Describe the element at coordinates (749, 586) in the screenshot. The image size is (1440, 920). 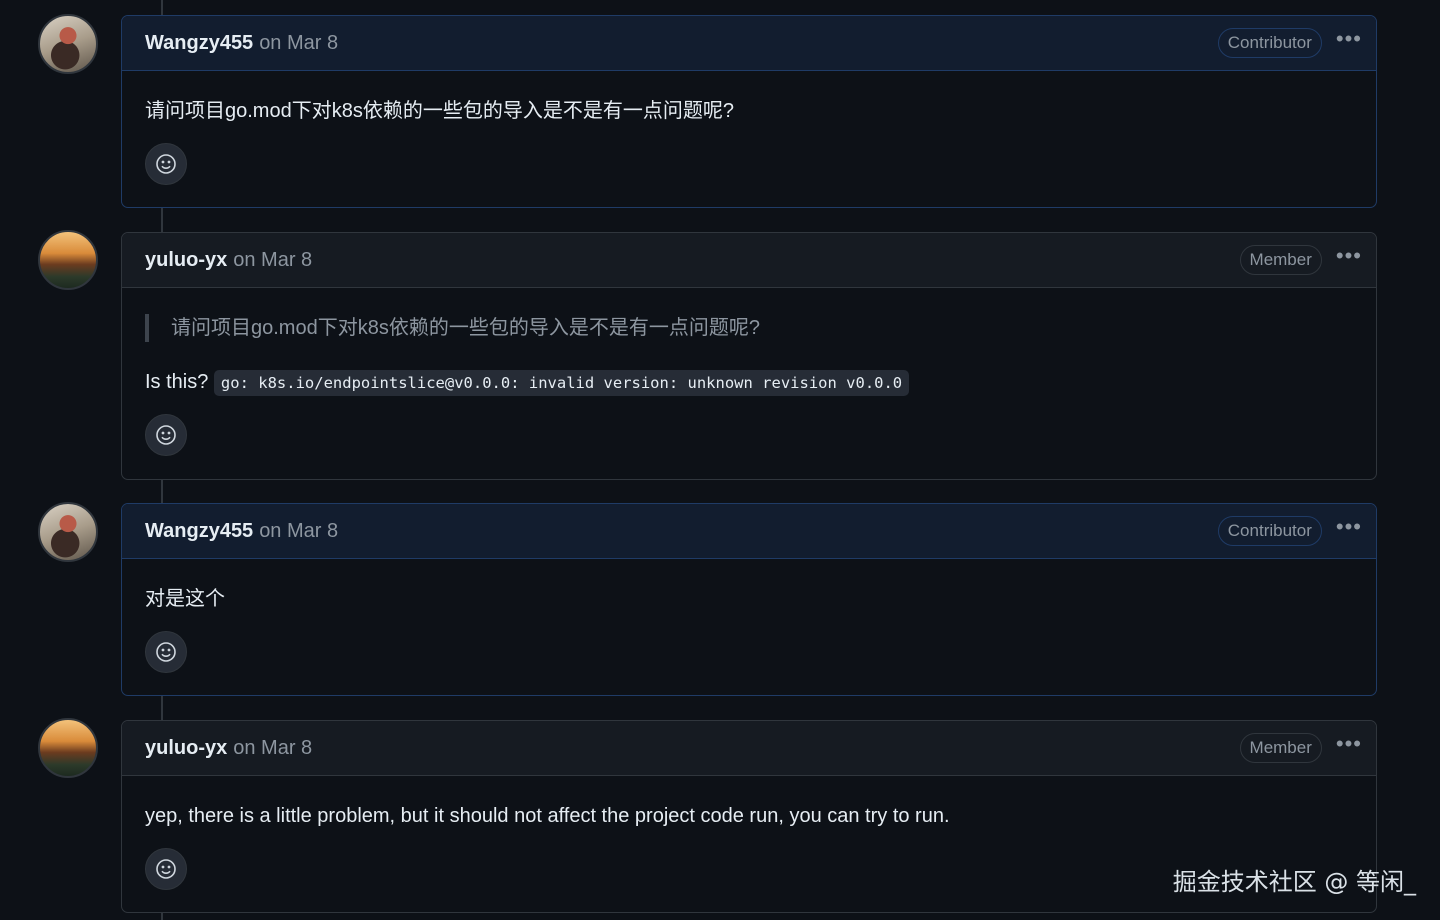
I see `comment-body: 对是这个` at that location.